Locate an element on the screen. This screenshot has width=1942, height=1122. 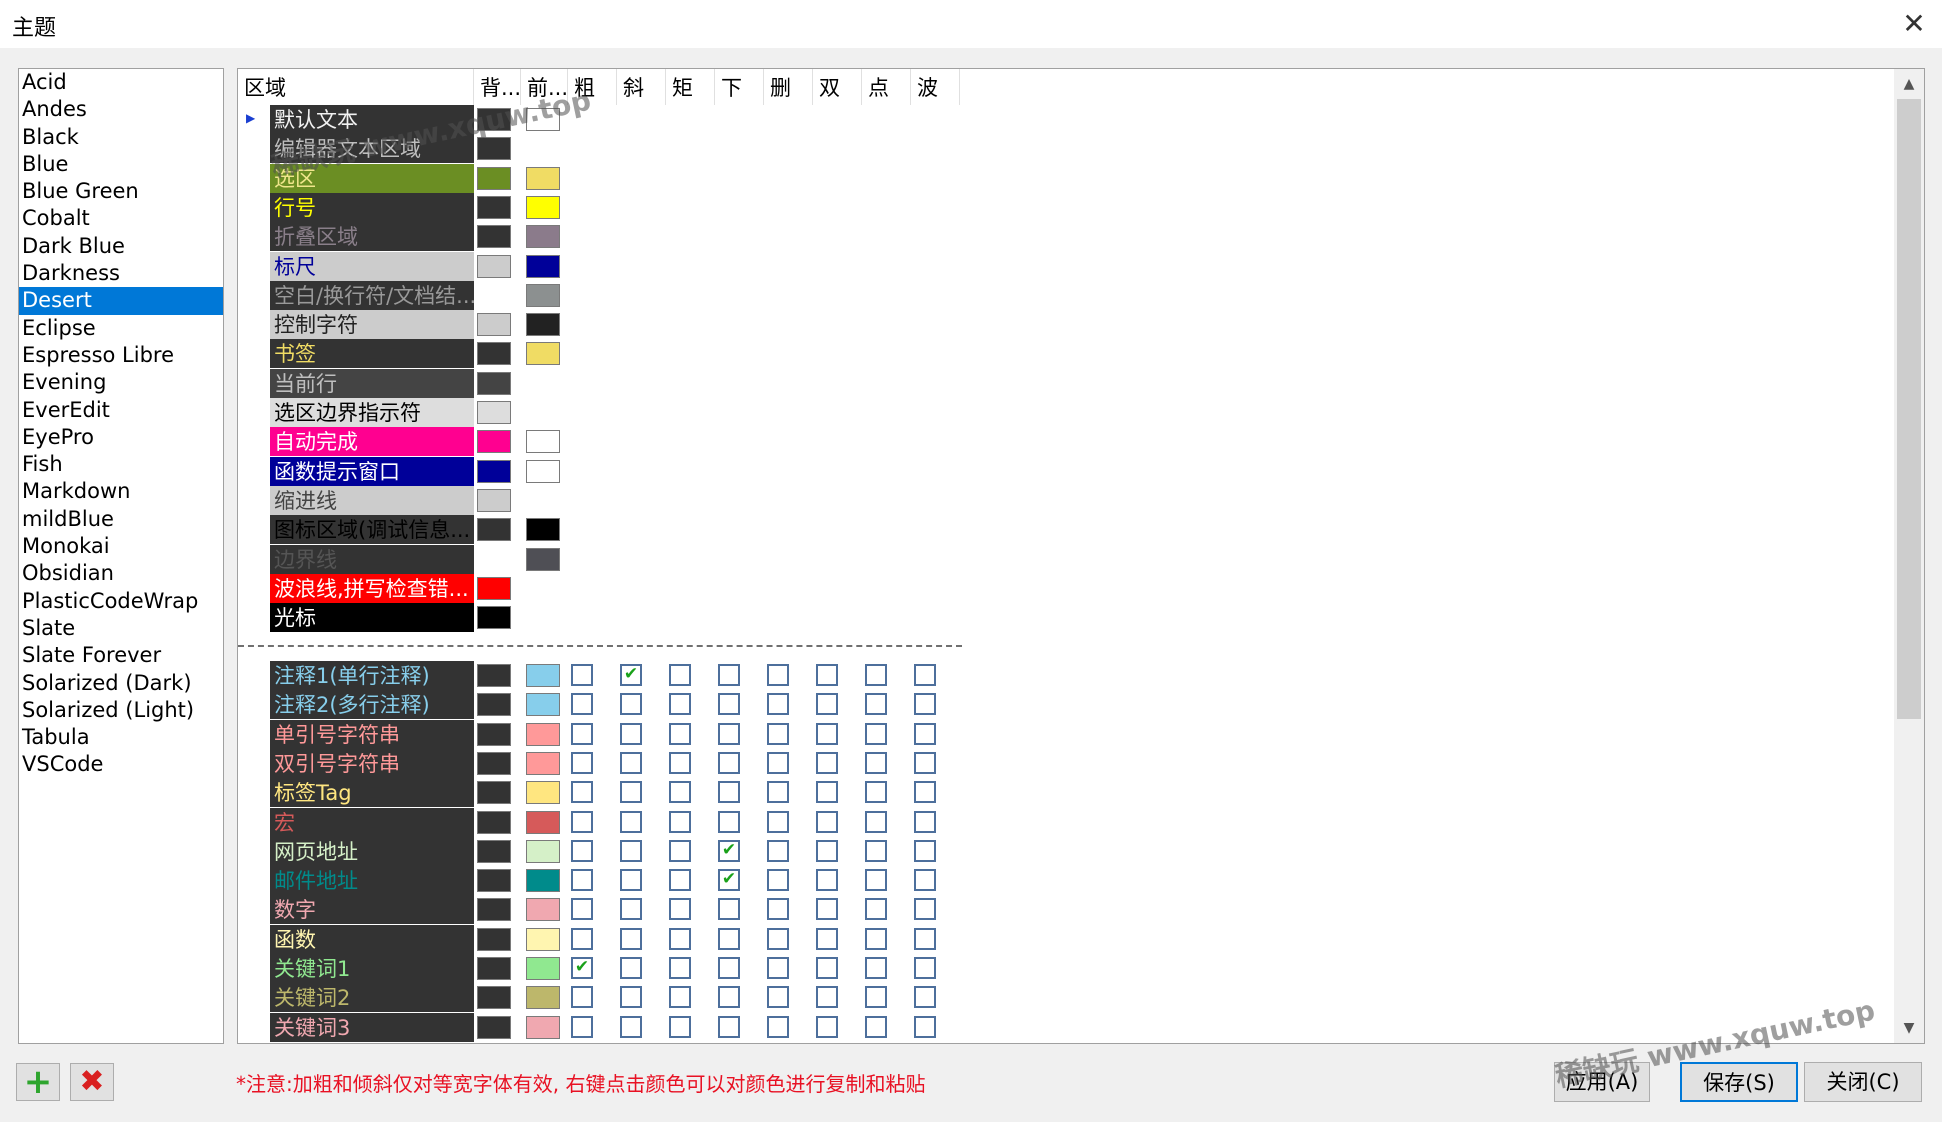
delete-theme-button: ✖ is located at coordinates (92, 1082).